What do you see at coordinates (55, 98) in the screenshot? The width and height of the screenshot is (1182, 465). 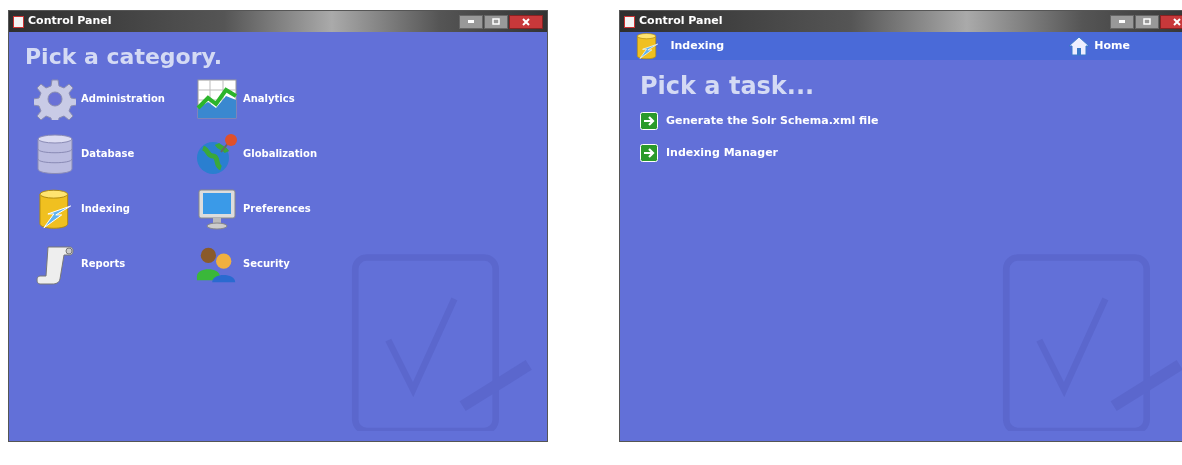 I see `gear-icon` at bounding box center [55, 98].